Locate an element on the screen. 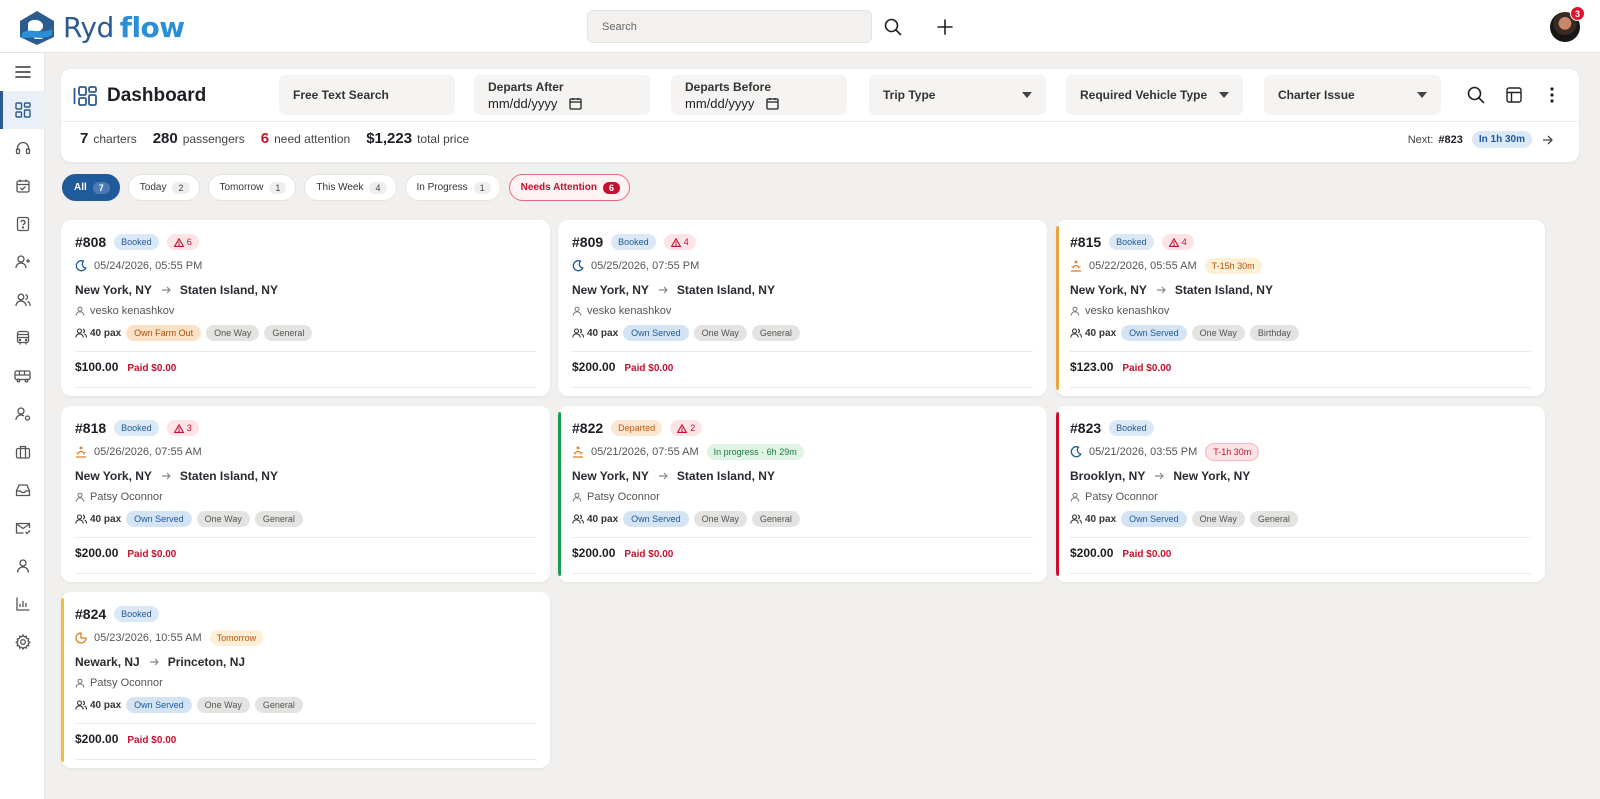 The image size is (1600, 799). departs-after-input: mm/dd/yyyy is located at coordinates (562, 103).